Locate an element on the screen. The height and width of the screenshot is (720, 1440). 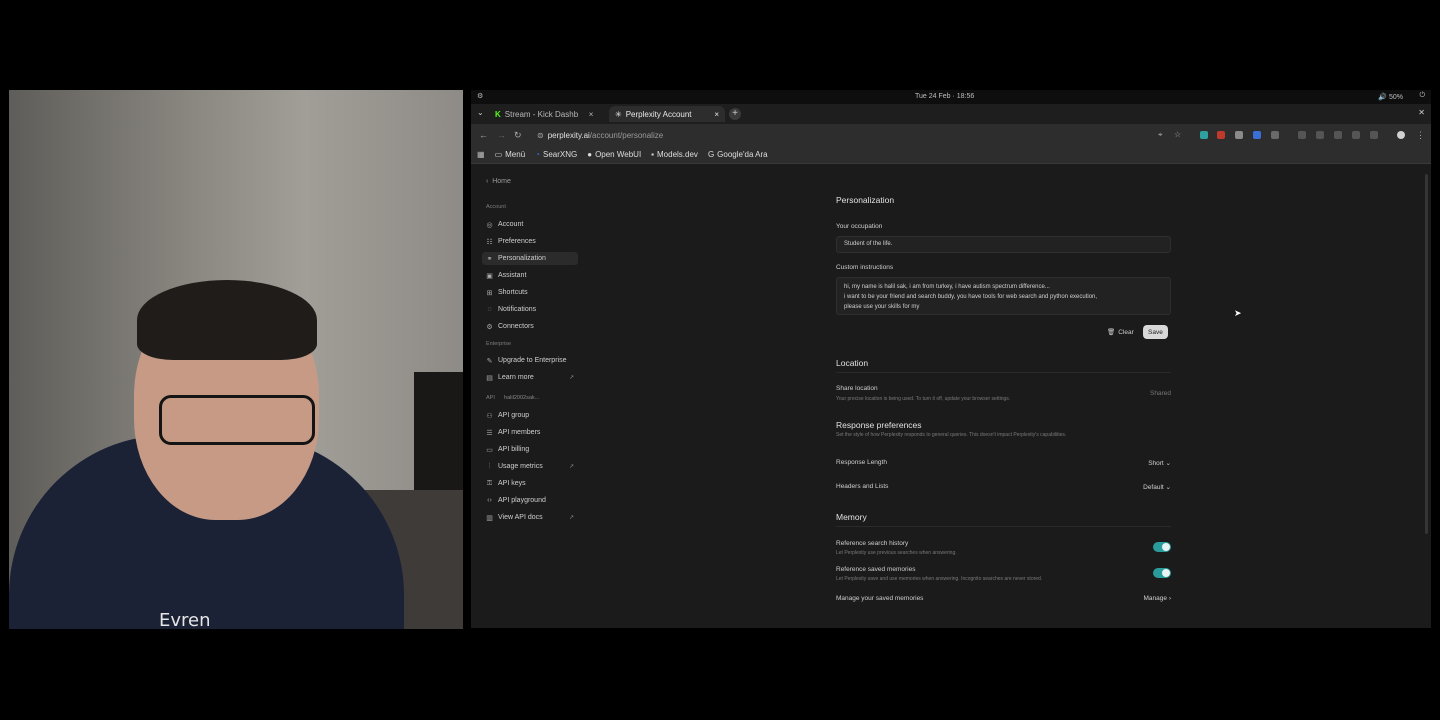
activities-icon: ⚙ is located at coordinates (480, 96).